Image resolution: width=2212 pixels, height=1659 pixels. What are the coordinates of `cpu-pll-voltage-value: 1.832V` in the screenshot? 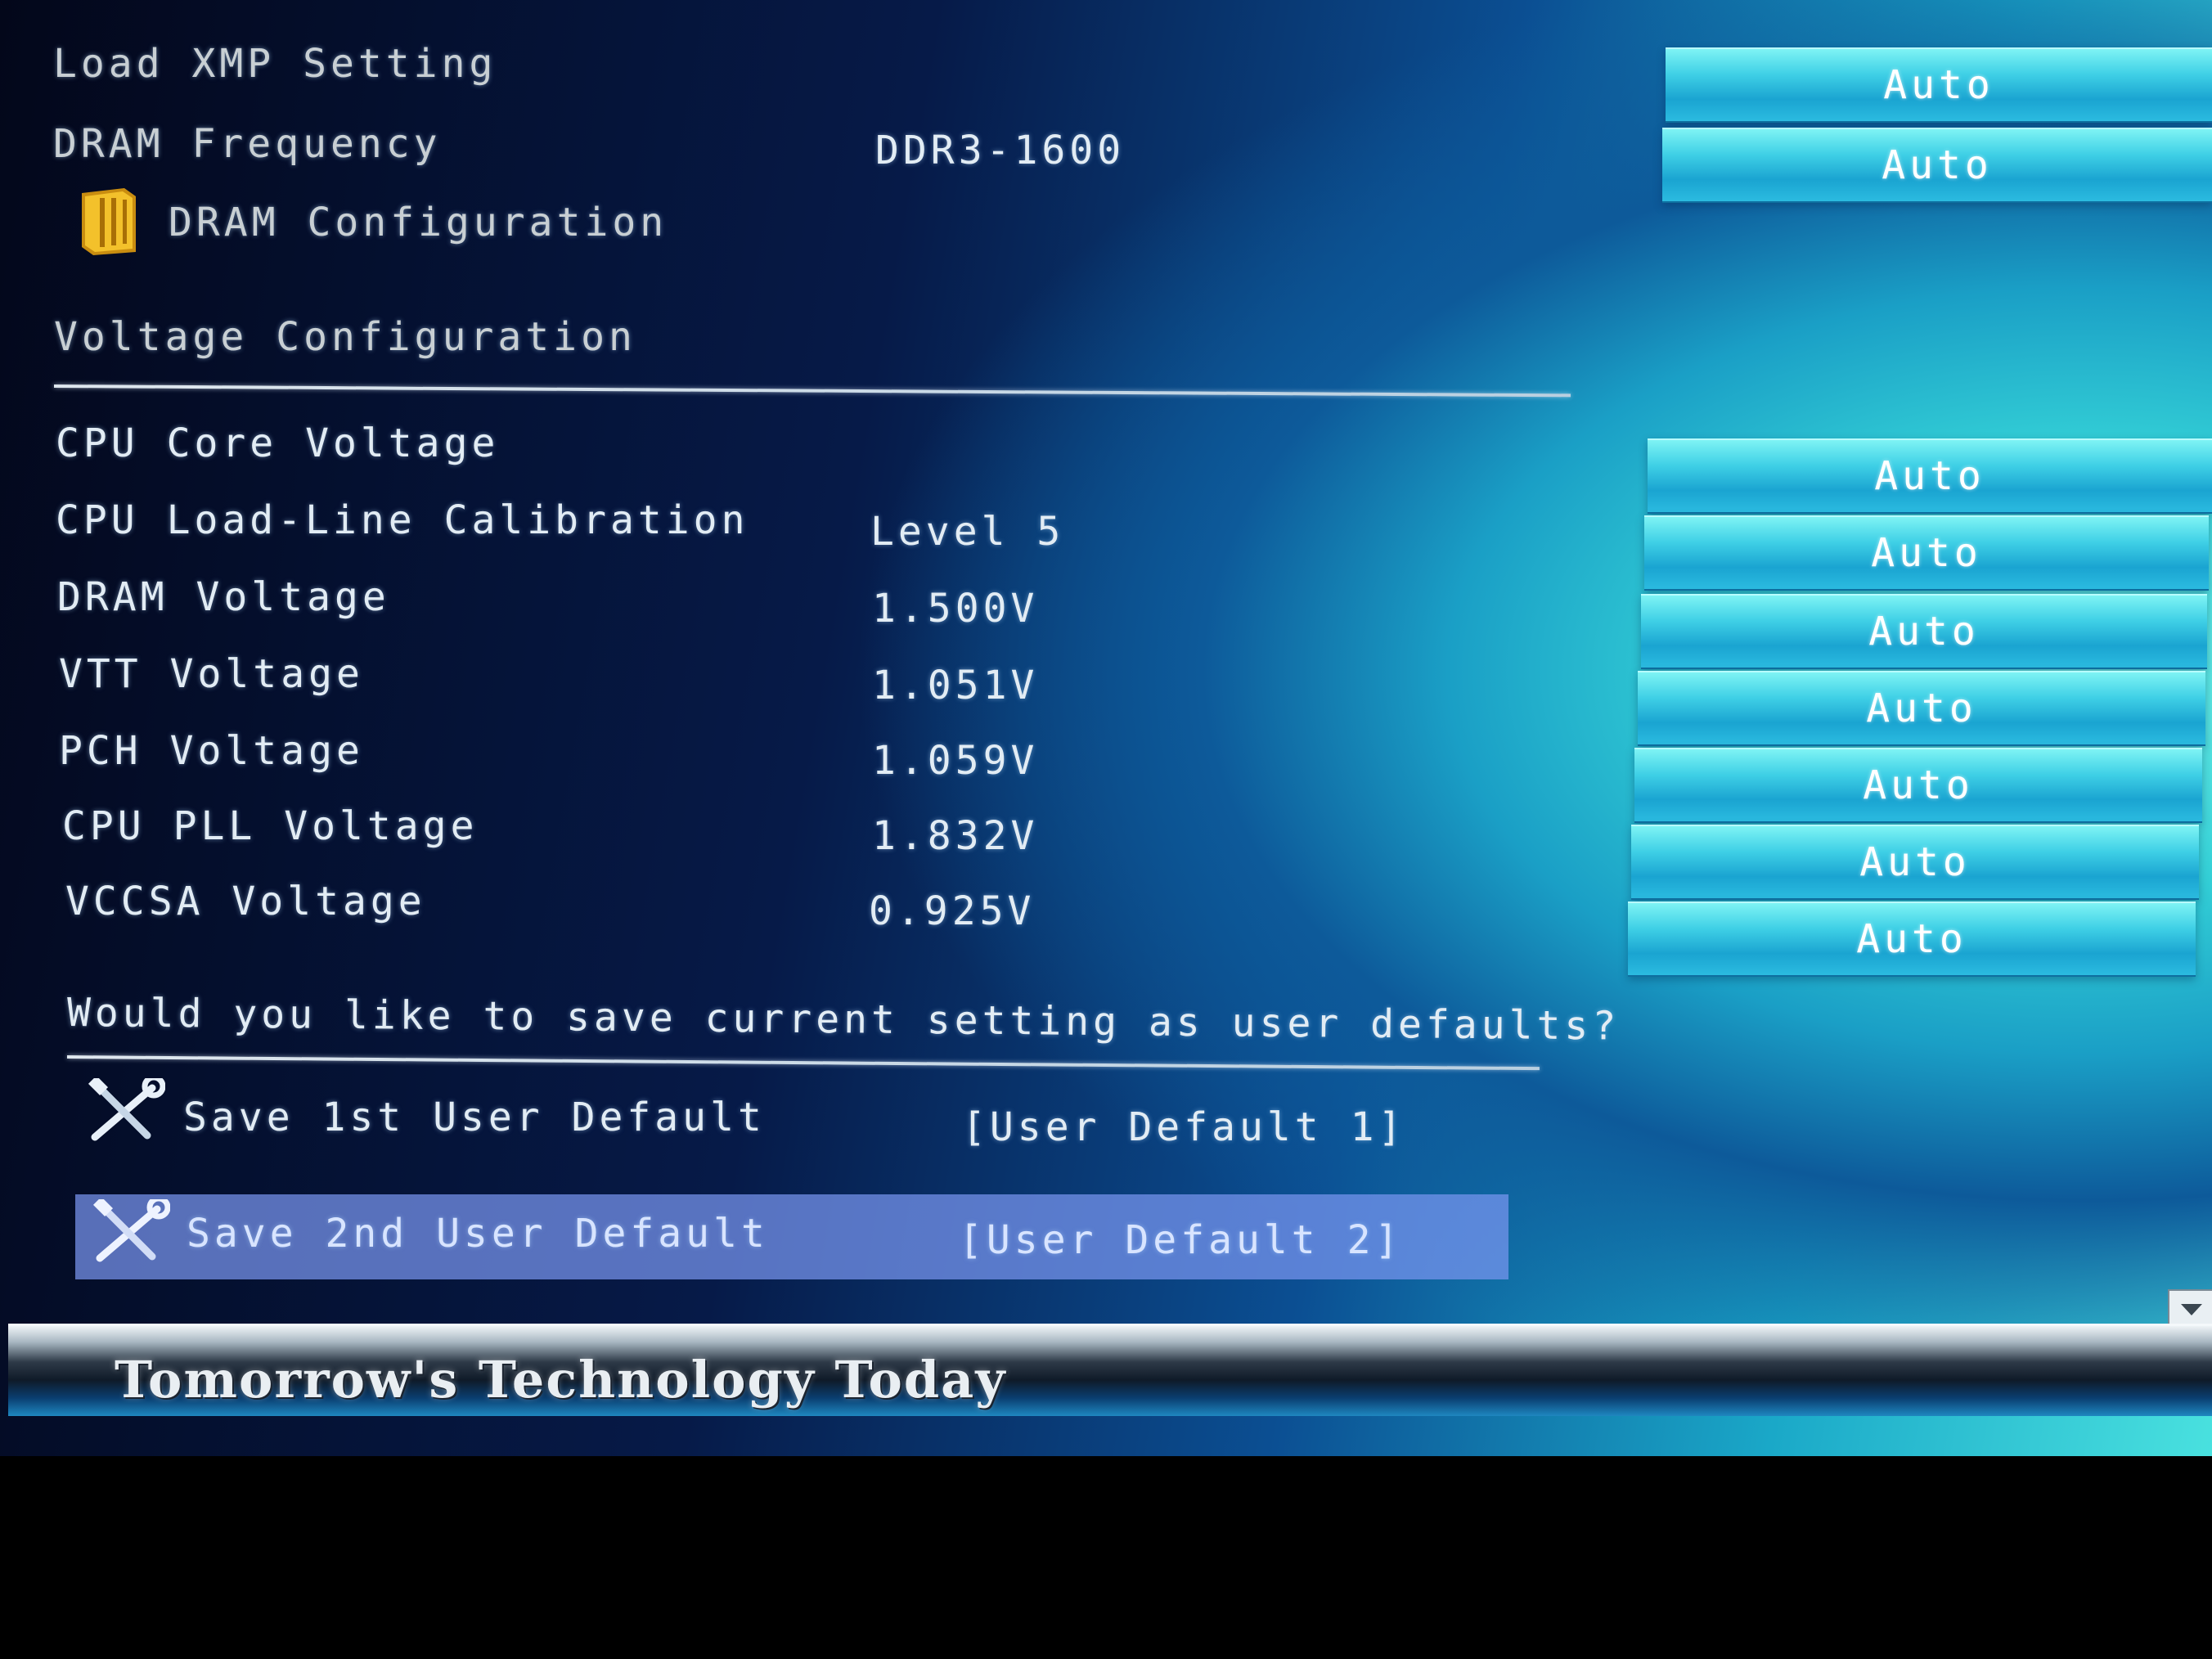 It's located at (955, 836).